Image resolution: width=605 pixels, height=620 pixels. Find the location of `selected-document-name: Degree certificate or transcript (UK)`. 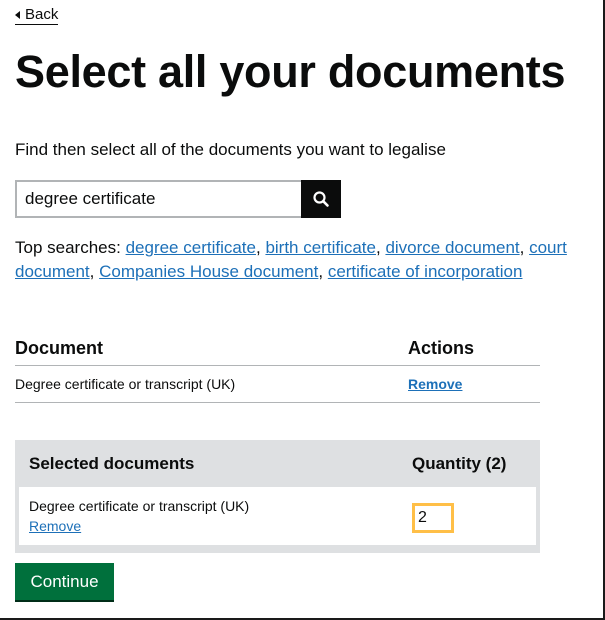

selected-document-name: Degree certificate or transcript (UK) is located at coordinates (139, 506).